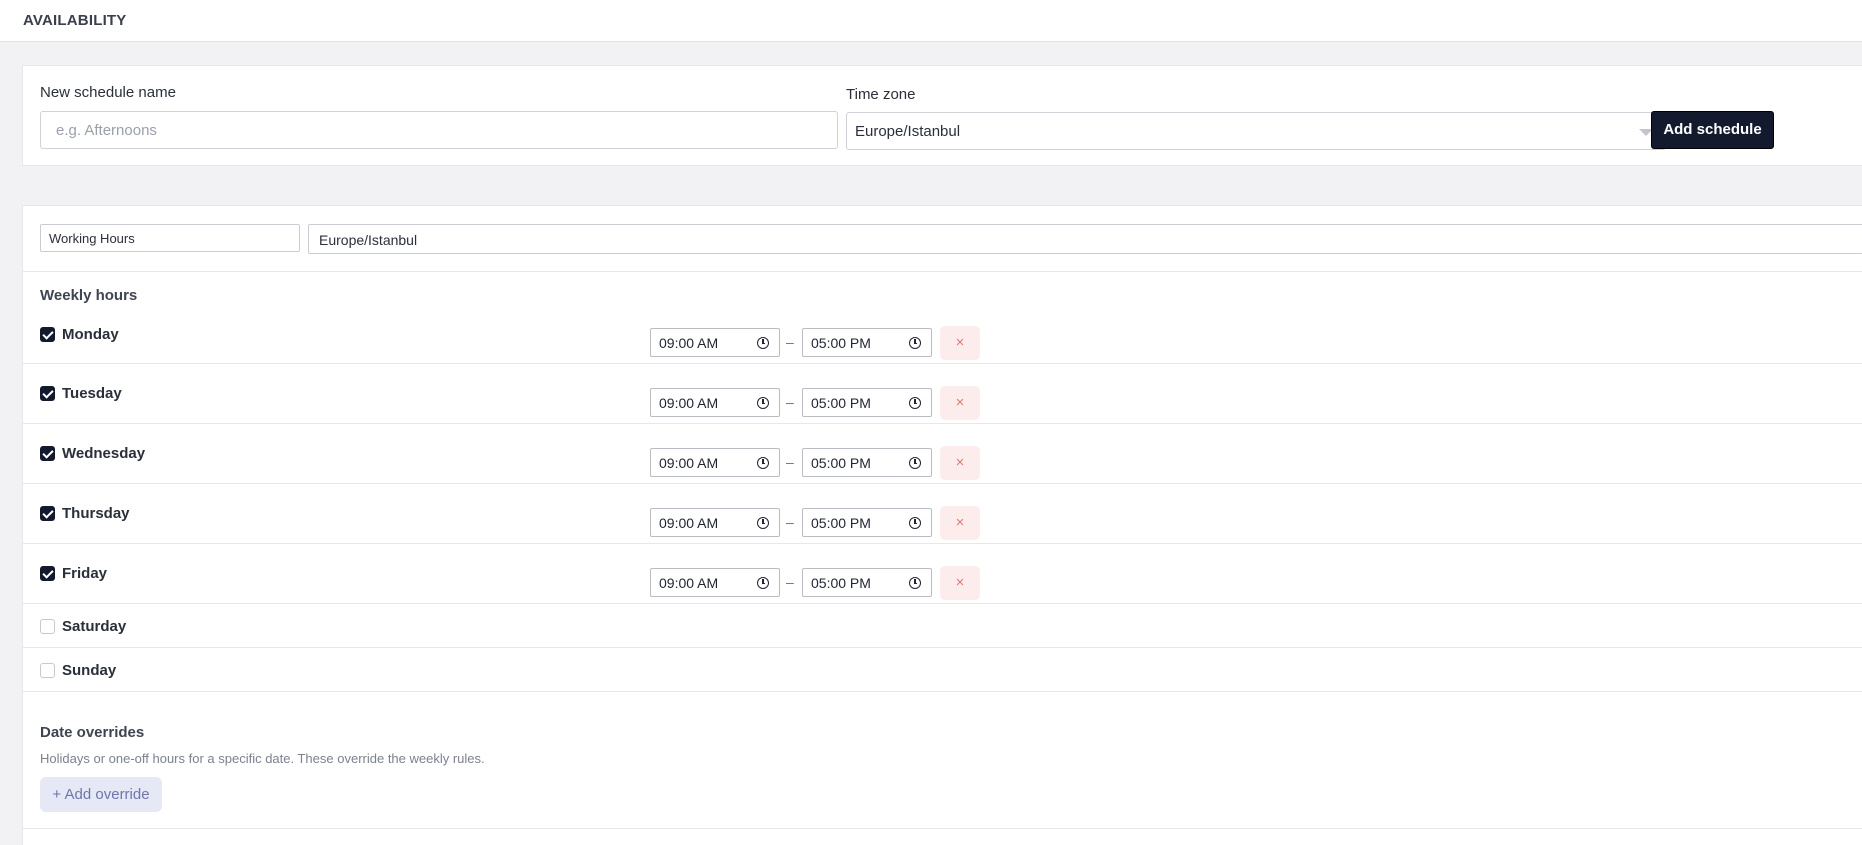 This screenshot has width=1862, height=845. I want to click on date-overrides-title: Date overrides, so click(92, 732).